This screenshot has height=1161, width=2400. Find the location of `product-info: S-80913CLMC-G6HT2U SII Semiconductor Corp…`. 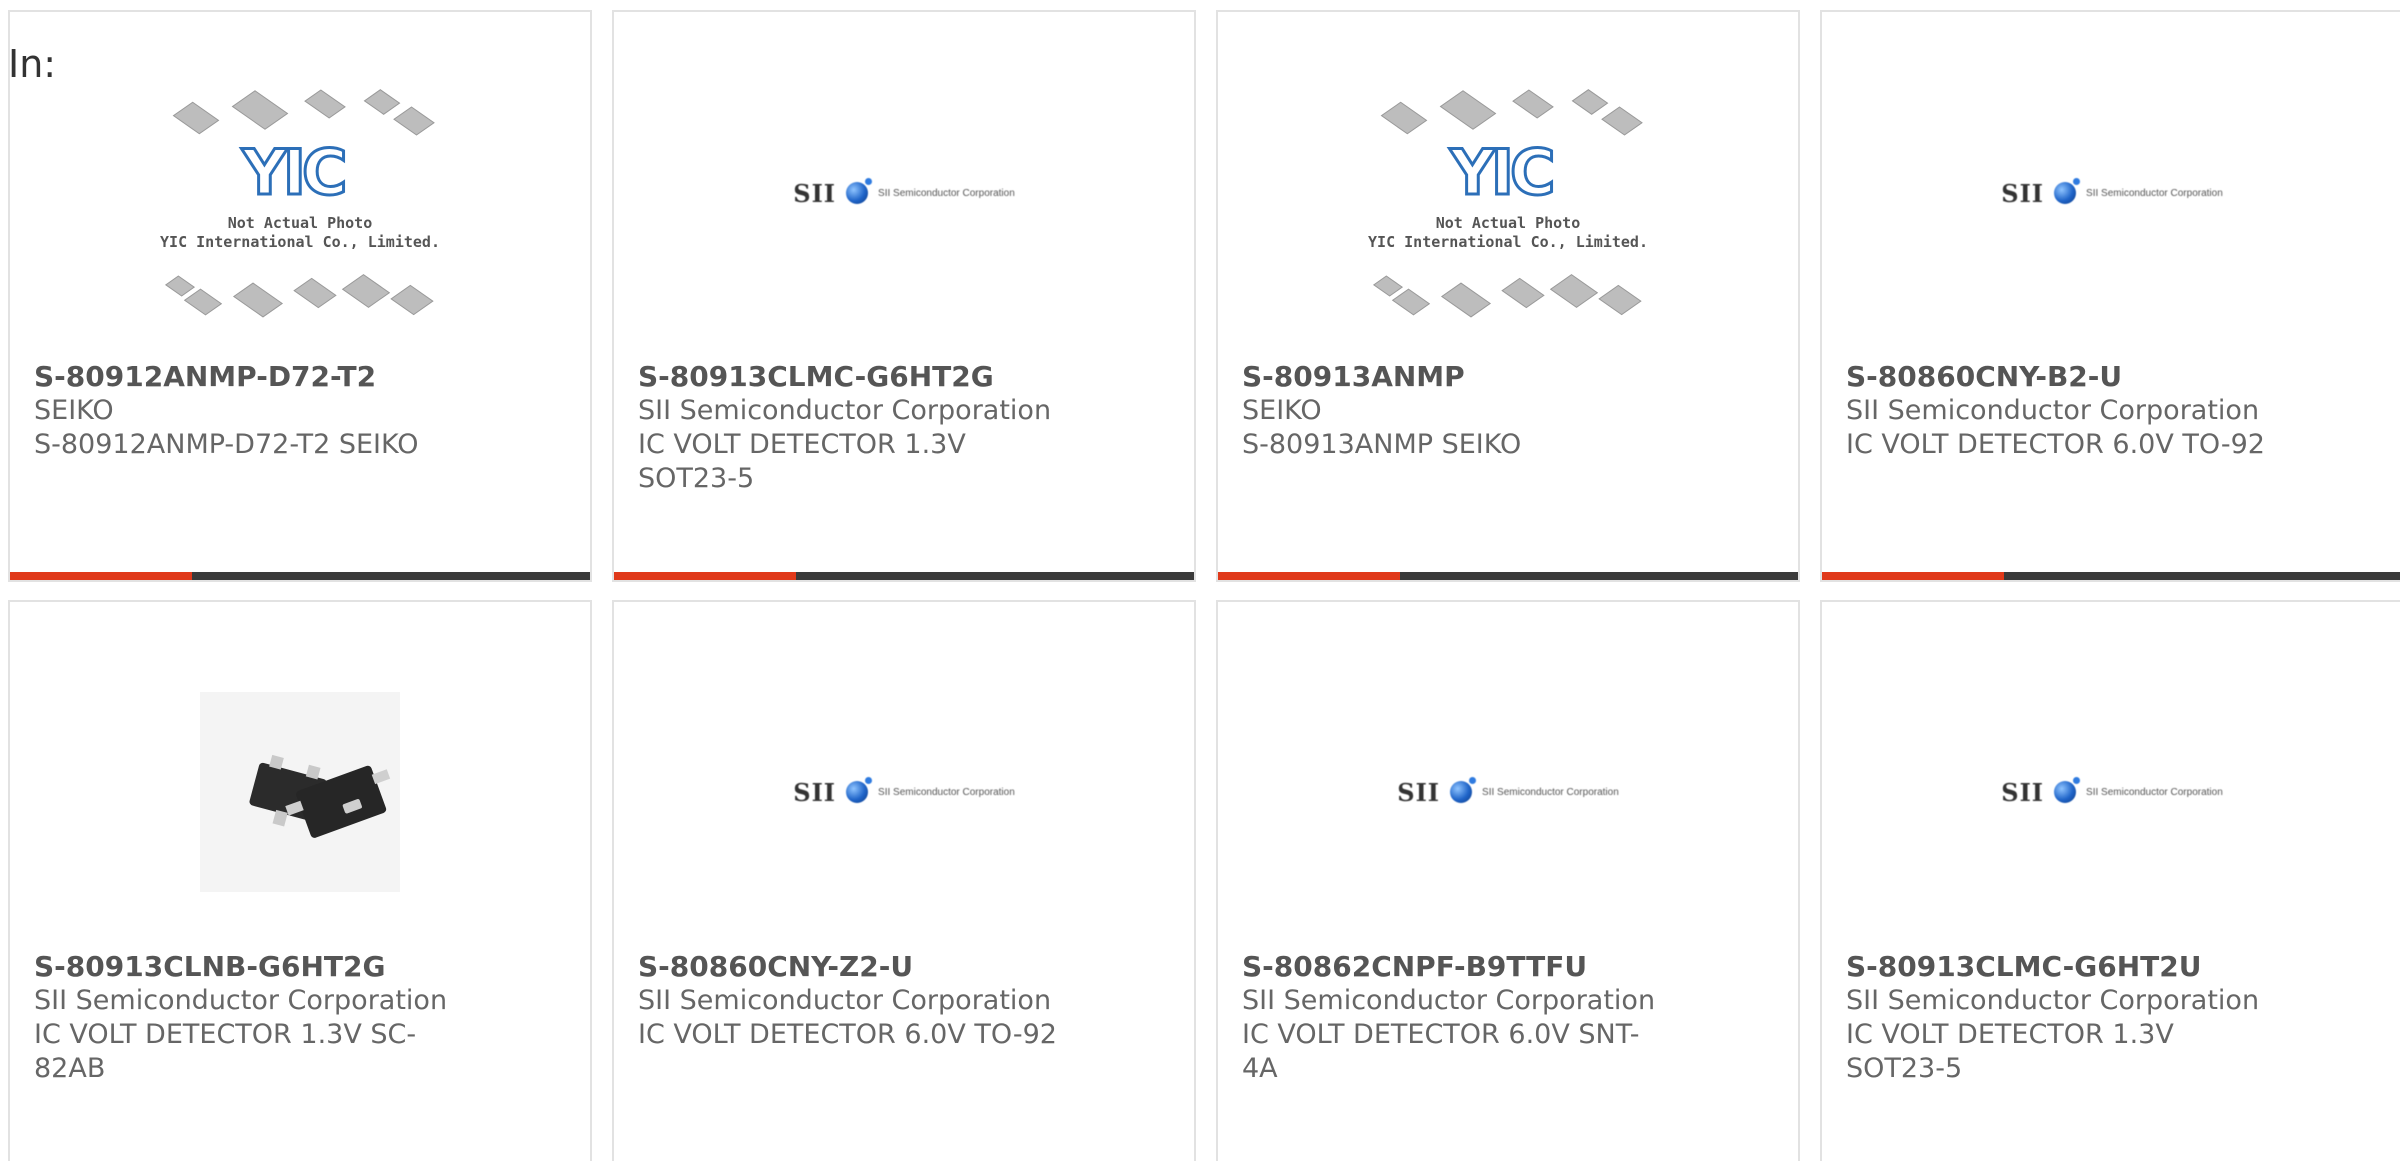

product-info: S-80913CLMC-G6HT2U SII Semiconductor Corp… is located at coordinates (2061, 1018).